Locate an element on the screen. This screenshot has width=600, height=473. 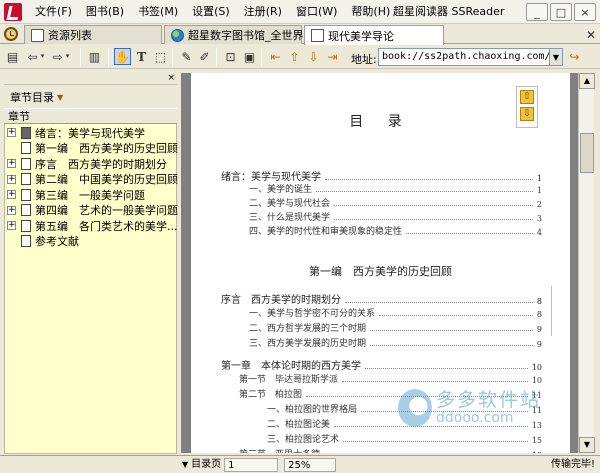
tab-modern-aesthetics: 现代美学导论 is located at coordinates (374, 35).